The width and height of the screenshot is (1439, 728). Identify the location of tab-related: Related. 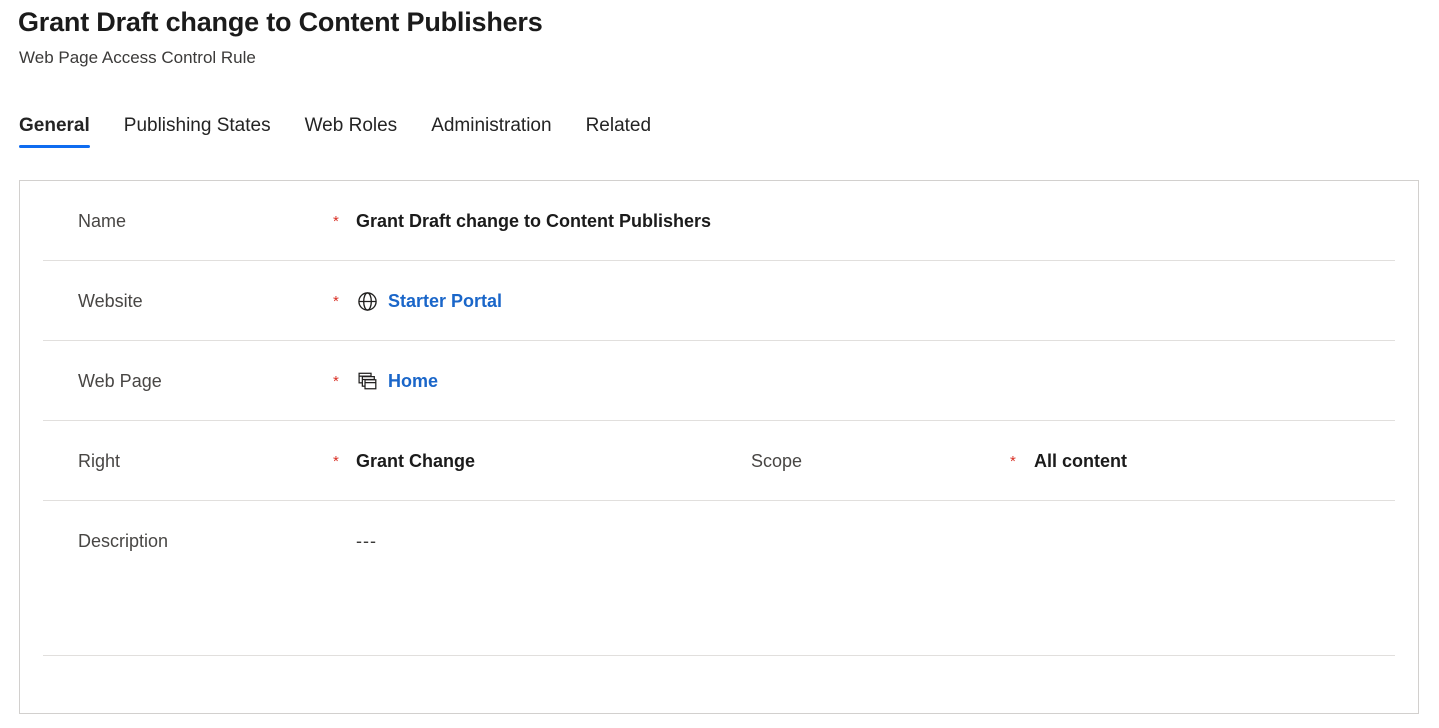
(619, 131).